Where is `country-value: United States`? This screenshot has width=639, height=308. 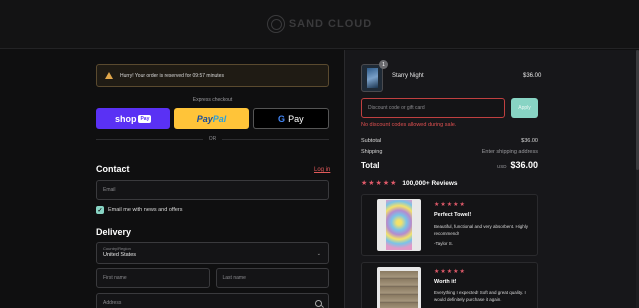 country-value: United States is located at coordinates (120, 255).